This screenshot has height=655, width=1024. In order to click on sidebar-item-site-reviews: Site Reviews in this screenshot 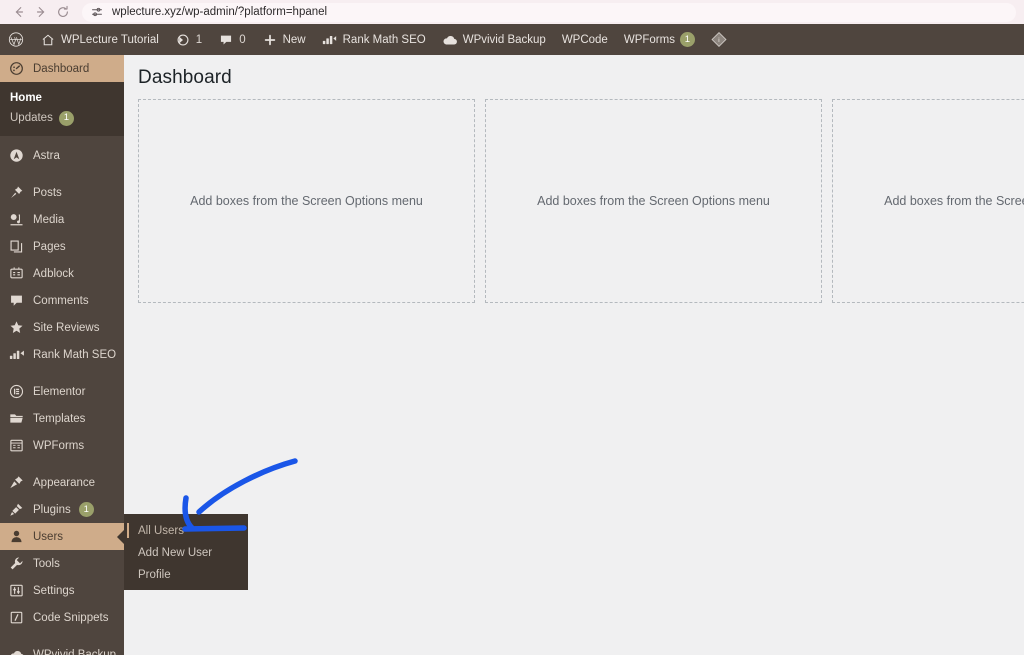, I will do `click(62, 327)`.